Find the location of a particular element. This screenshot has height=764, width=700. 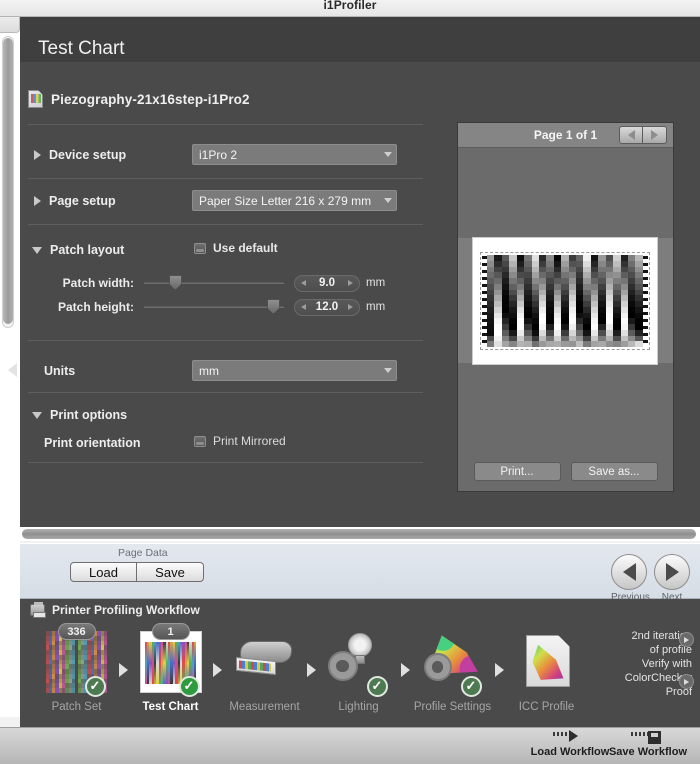

patch-height-row: Patch height: 12.0 mm is located at coordinates (209, 307).